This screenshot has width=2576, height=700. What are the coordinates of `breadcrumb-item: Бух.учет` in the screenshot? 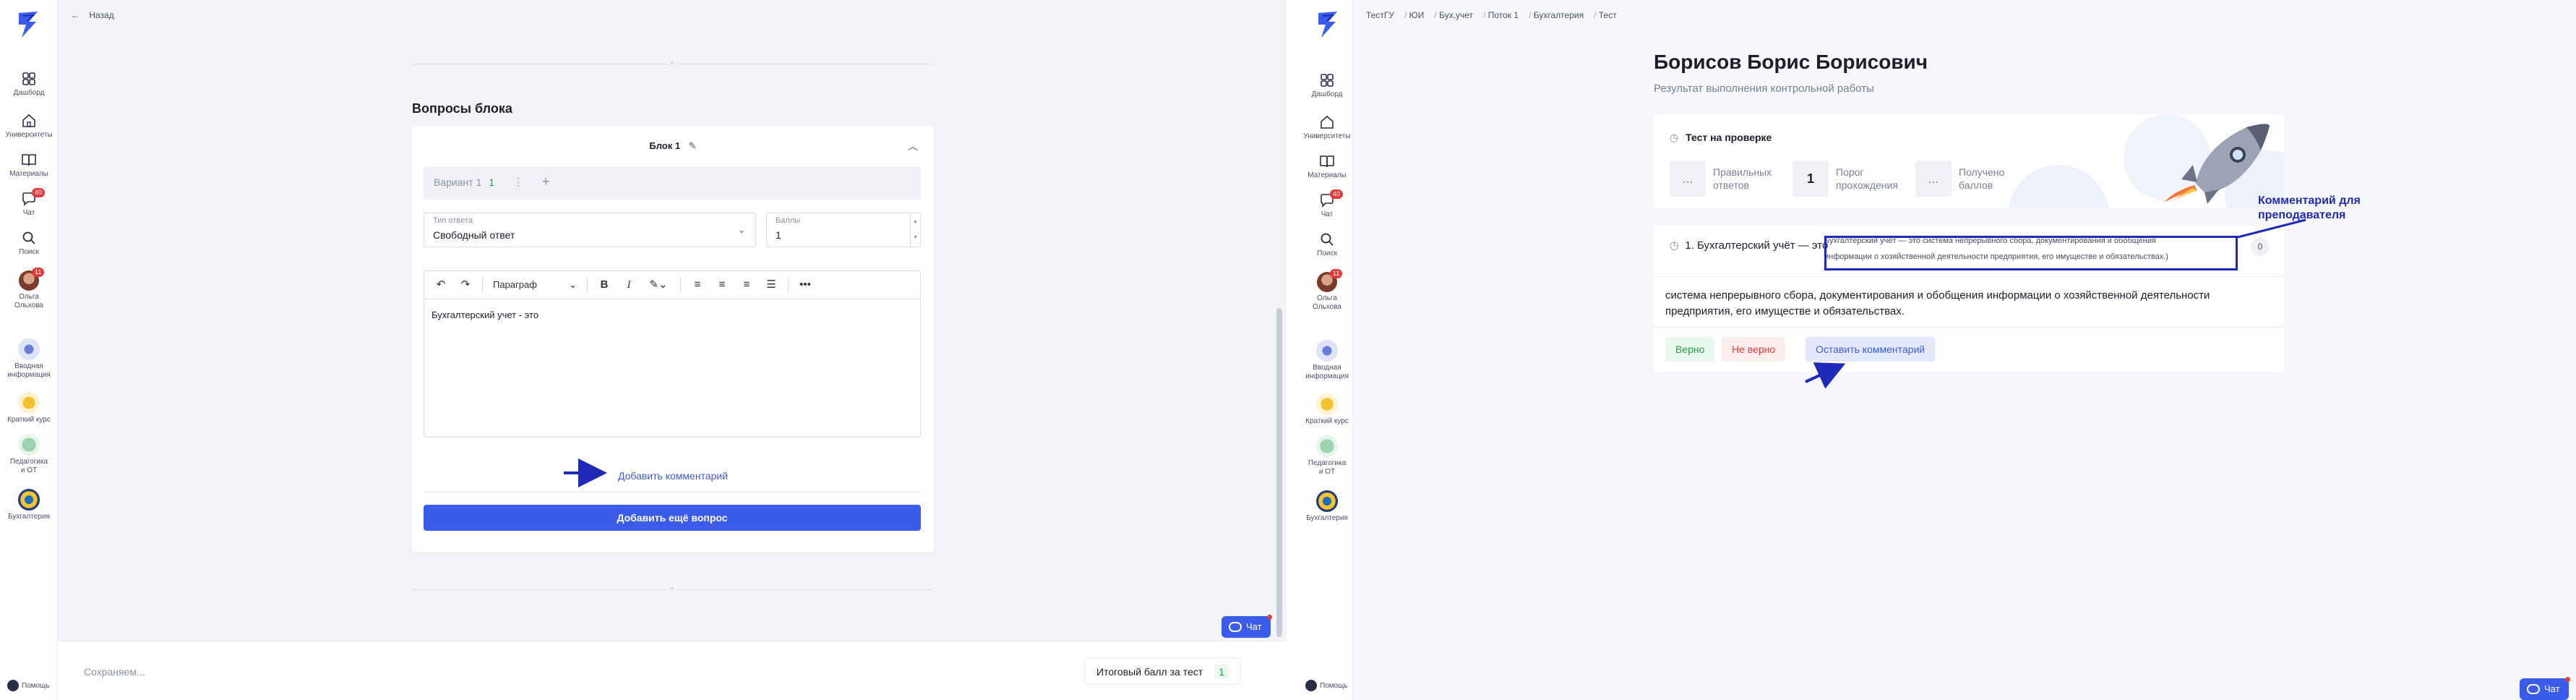 It's located at (1456, 15).